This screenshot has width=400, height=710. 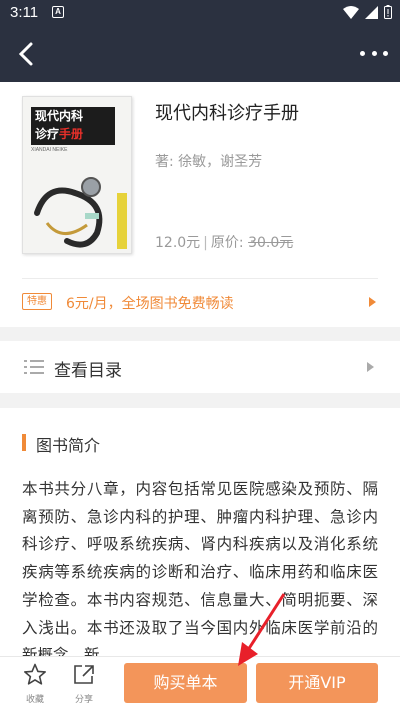 I want to click on chevron-right-icon, so click(x=370, y=367).